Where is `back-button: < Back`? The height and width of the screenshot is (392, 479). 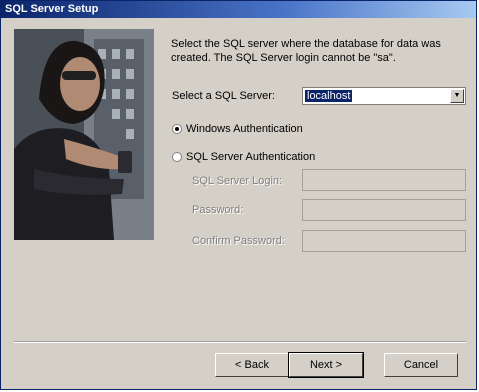
back-button: < Back is located at coordinates (252, 365).